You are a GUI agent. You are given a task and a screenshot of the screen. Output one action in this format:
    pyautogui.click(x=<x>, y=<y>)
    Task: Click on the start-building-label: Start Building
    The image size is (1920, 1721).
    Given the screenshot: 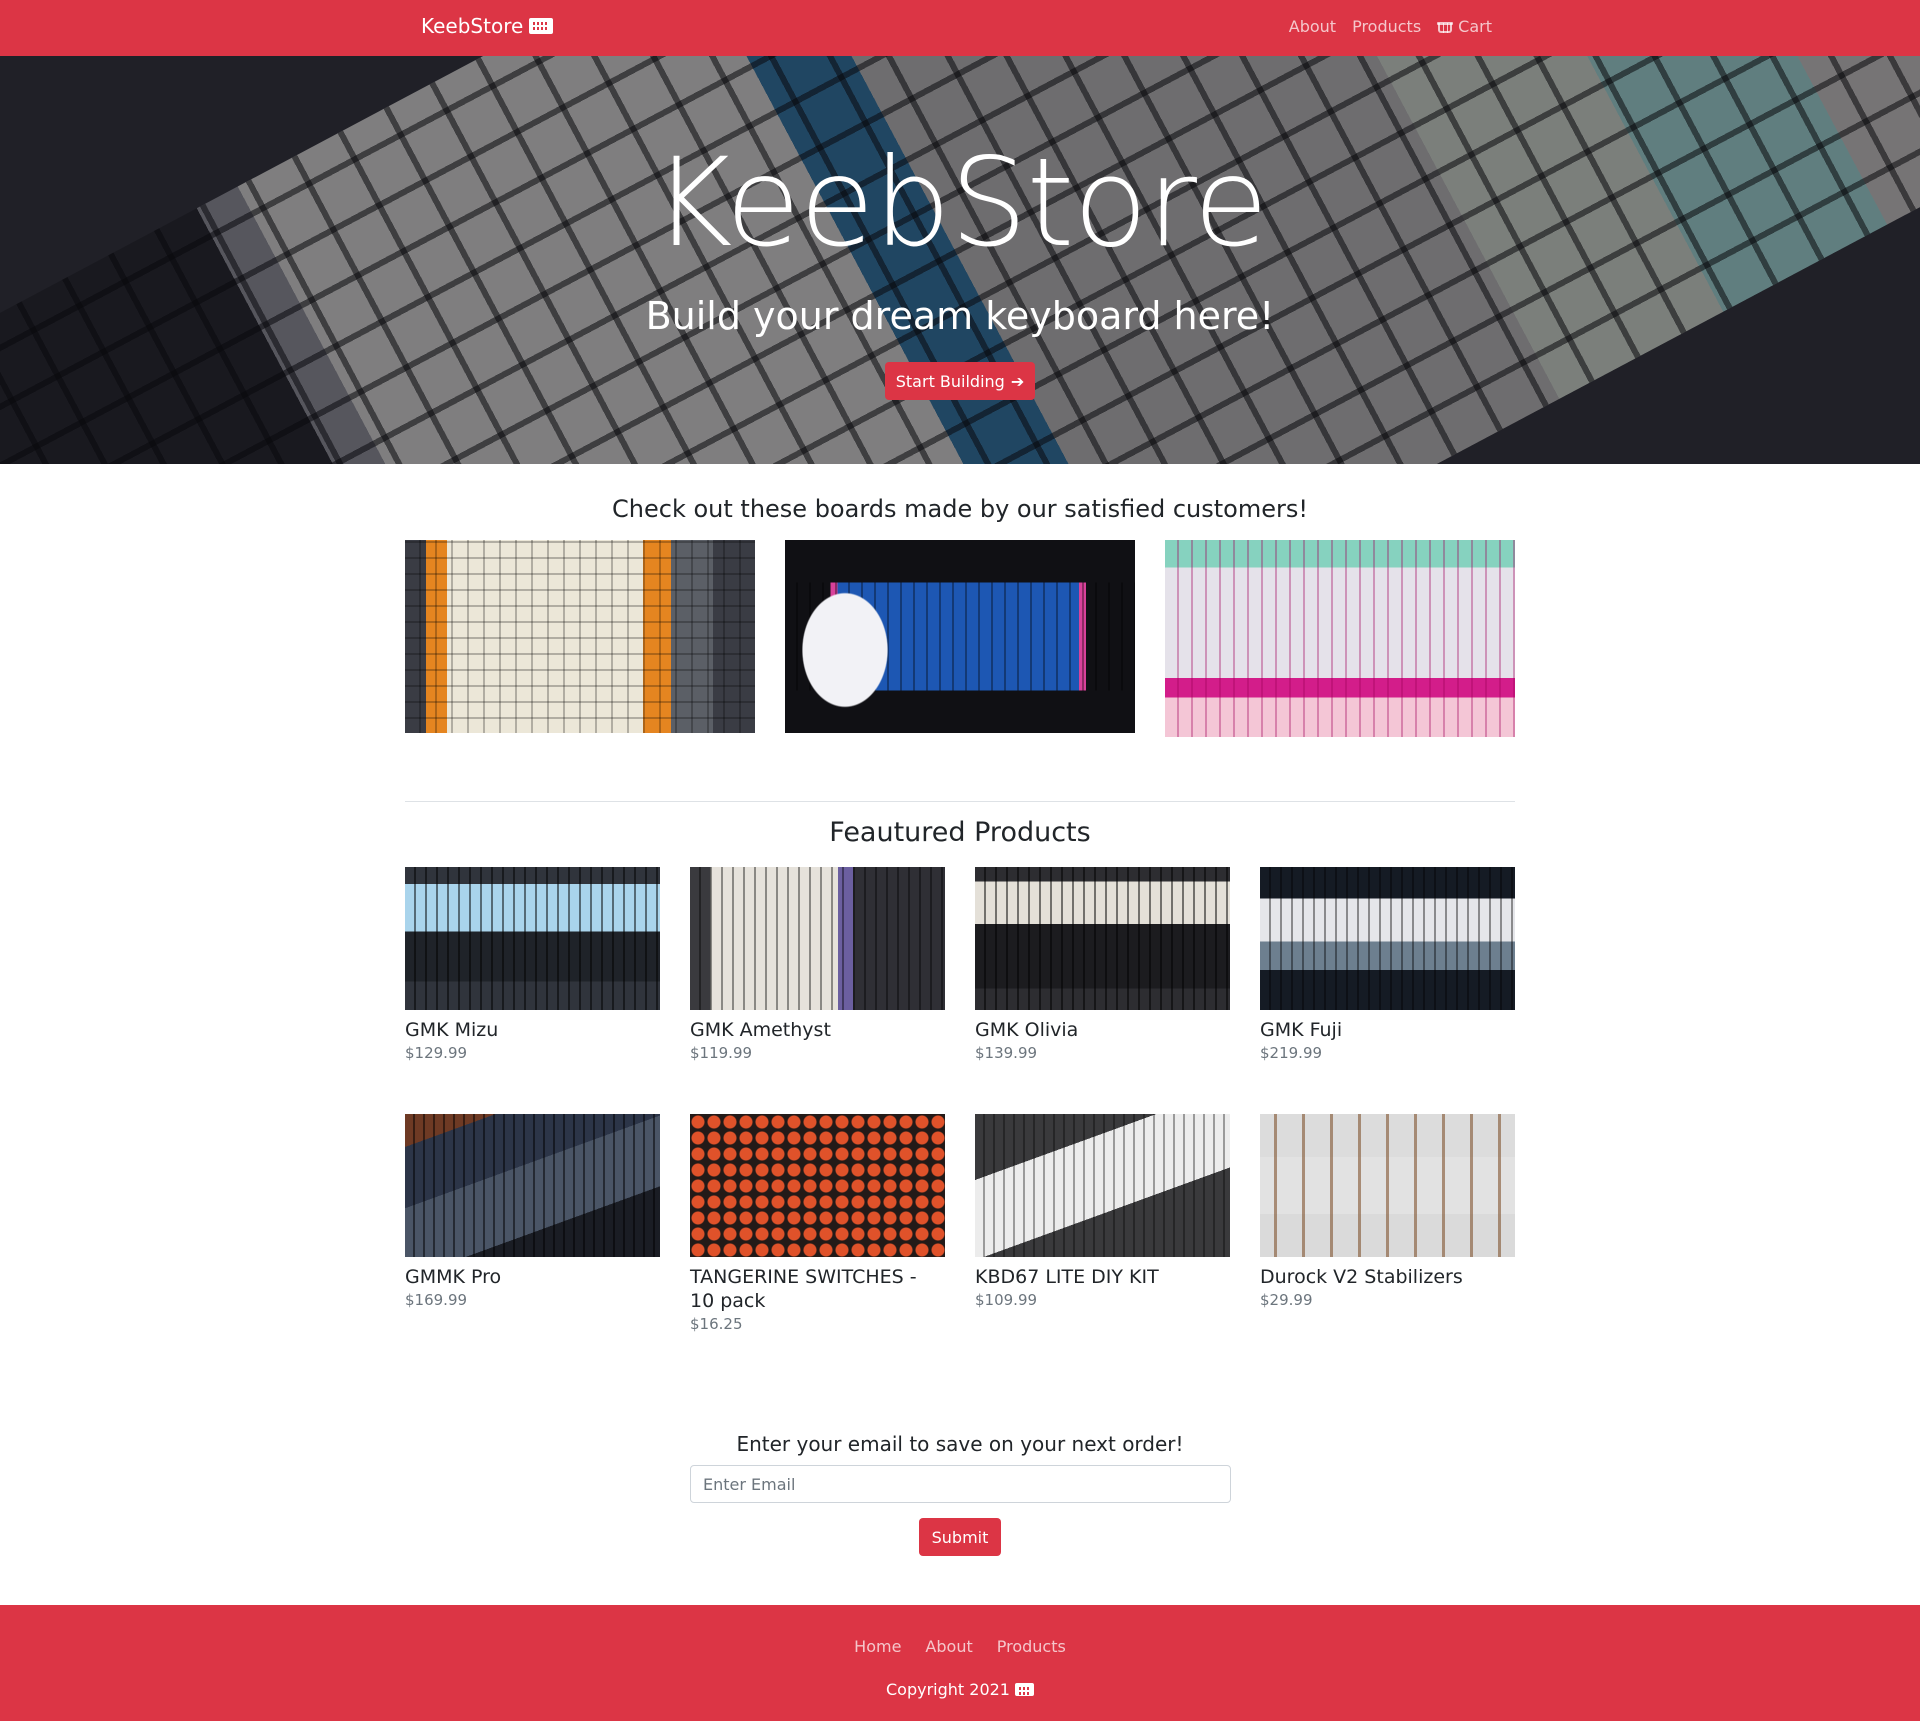 What is the action you would take?
    pyautogui.click(x=950, y=381)
    